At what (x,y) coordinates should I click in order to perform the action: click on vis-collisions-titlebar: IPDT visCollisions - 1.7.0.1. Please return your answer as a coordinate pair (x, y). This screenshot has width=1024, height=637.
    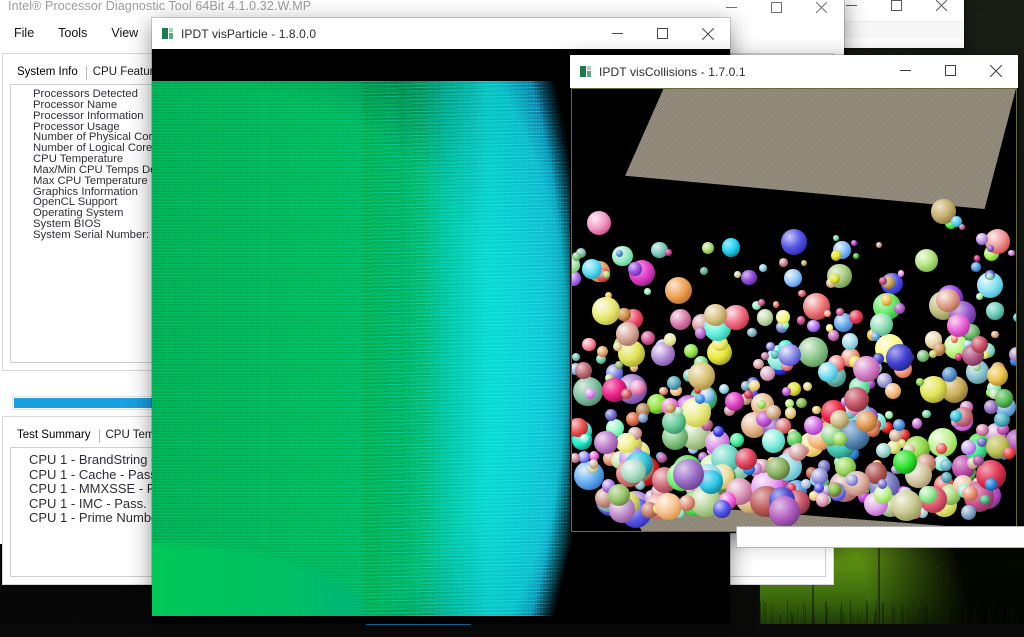
    Looking at the image, I should click on (794, 71).